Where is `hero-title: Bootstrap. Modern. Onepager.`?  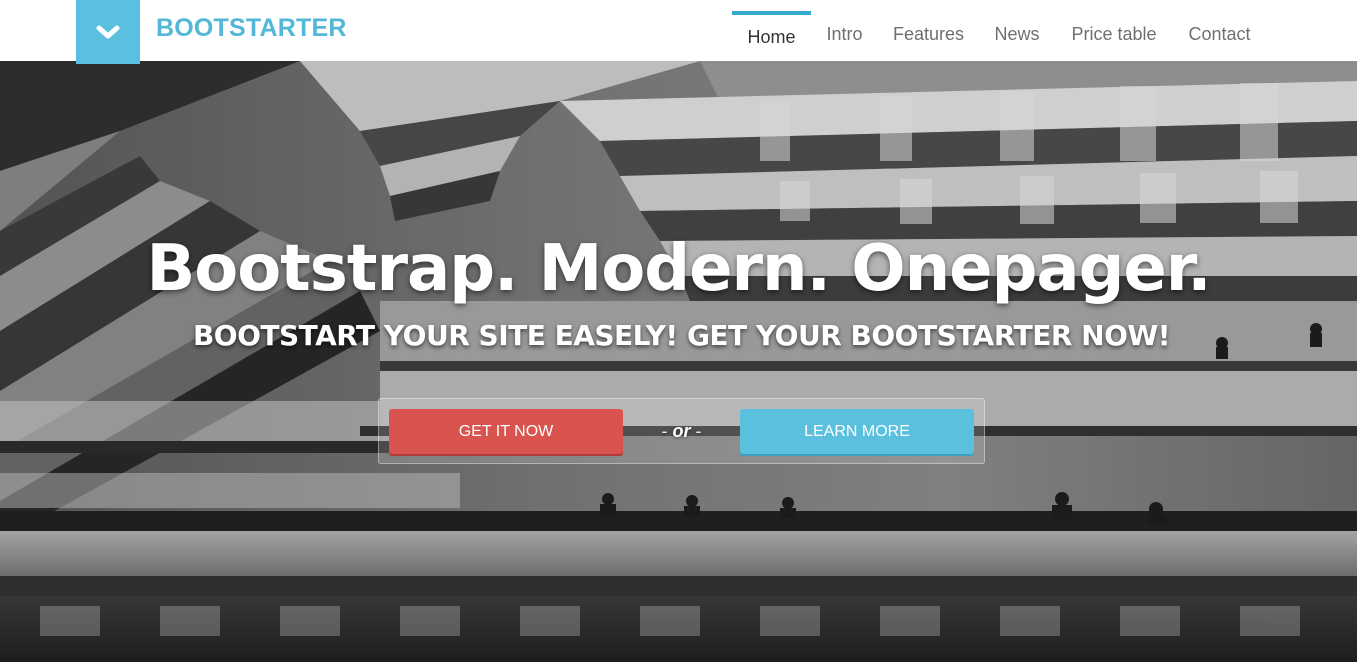 hero-title: Bootstrap. Modern. Onepager. is located at coordinates (678, 269).